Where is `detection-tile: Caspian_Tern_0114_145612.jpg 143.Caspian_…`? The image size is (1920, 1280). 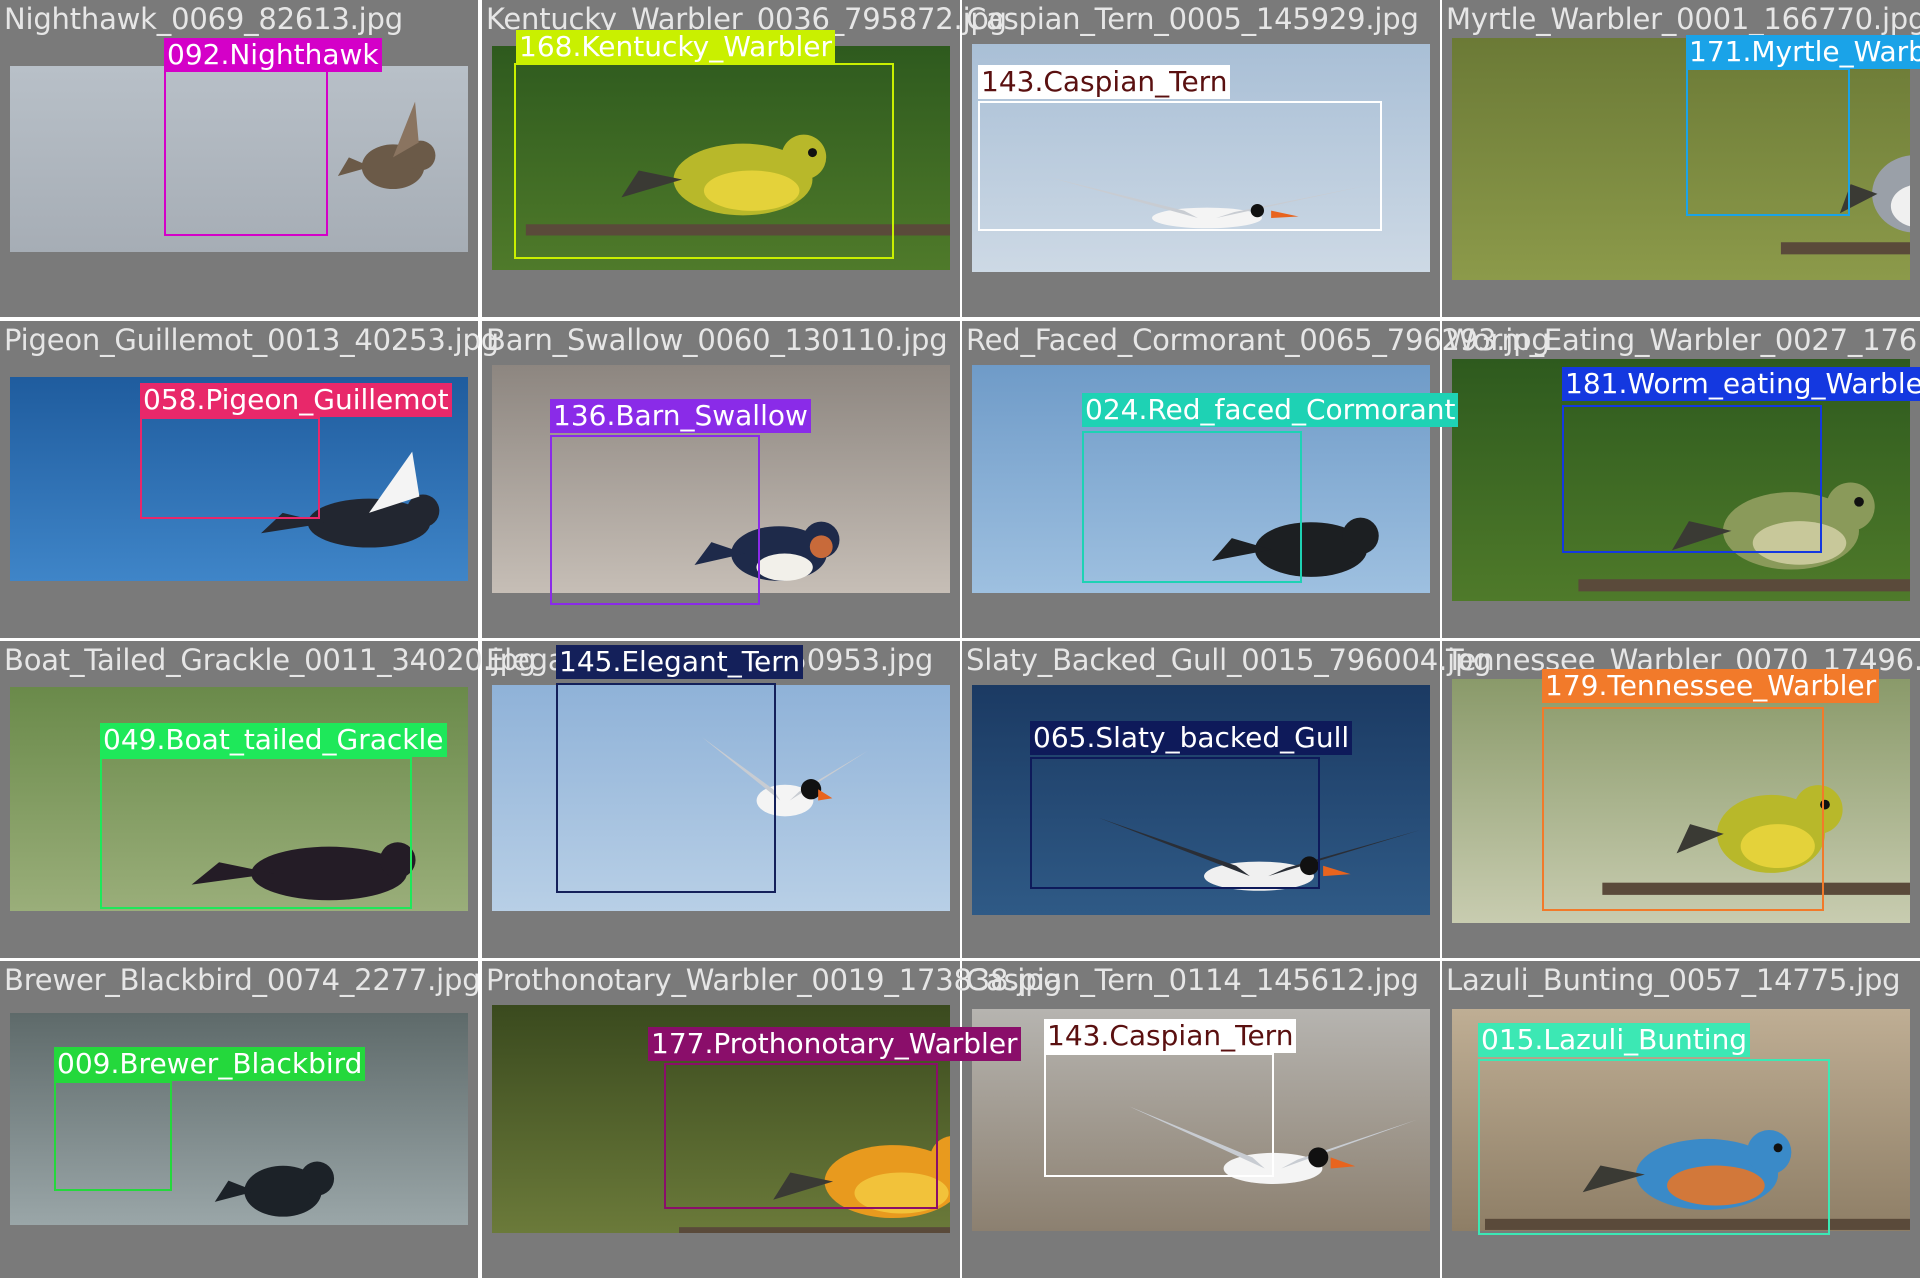 detection-tile: Caspian_Tern_0114_145612.jpg 143.Caspian_… is located at coordinates (1201, 1119).